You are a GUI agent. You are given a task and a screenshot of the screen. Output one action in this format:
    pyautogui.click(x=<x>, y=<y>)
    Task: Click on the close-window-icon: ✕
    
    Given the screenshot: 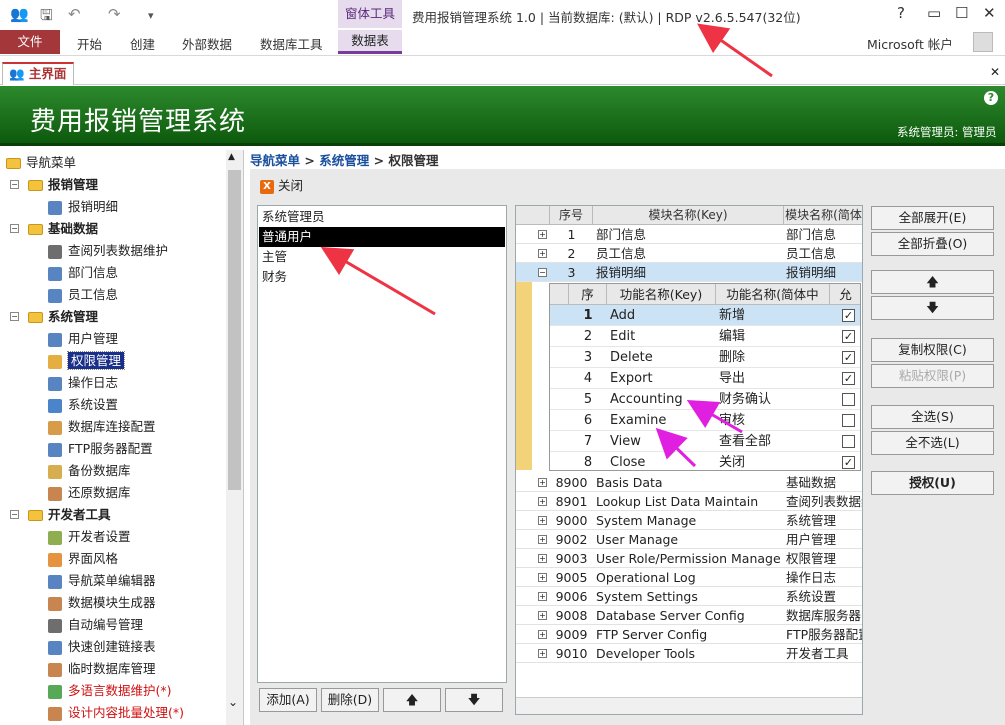 What is the action you would take?
    pyautogui.click(x=989, y=13)
    